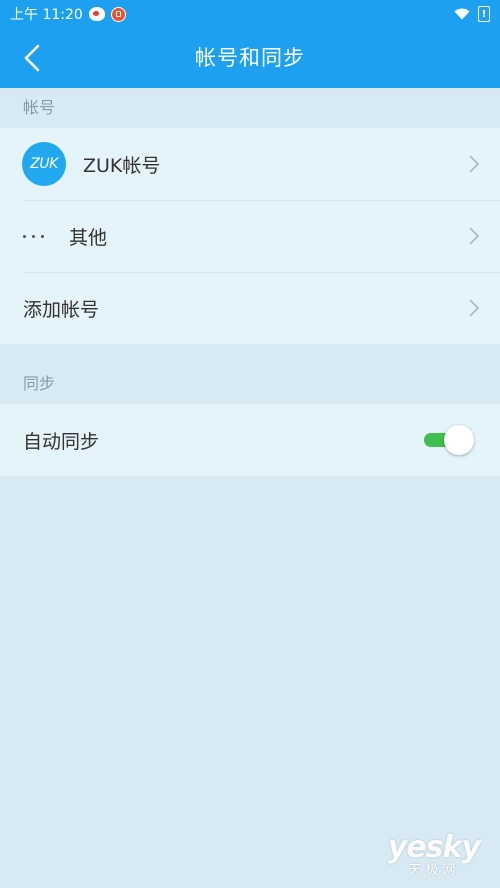  What do you see at coordinates (122, 165) in the screenshot?
I see `account-item-label: ZUK帐号` at bounding box center [122, 165].